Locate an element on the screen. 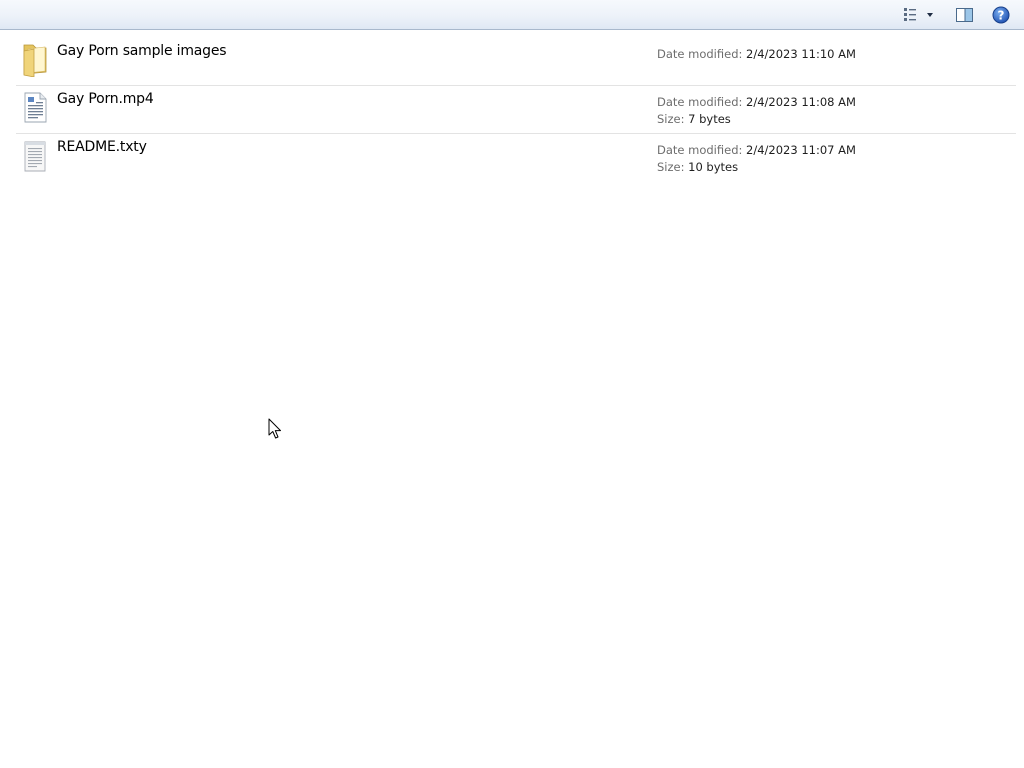 This screenshot has height=768, width=1024. date-modified: Date modified: 2/4/2023 11:07 AM is located at coordinates (756, 150).